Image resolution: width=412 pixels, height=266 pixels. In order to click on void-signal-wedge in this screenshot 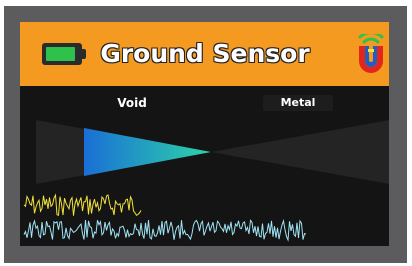, I will do `click(147, 152)`.